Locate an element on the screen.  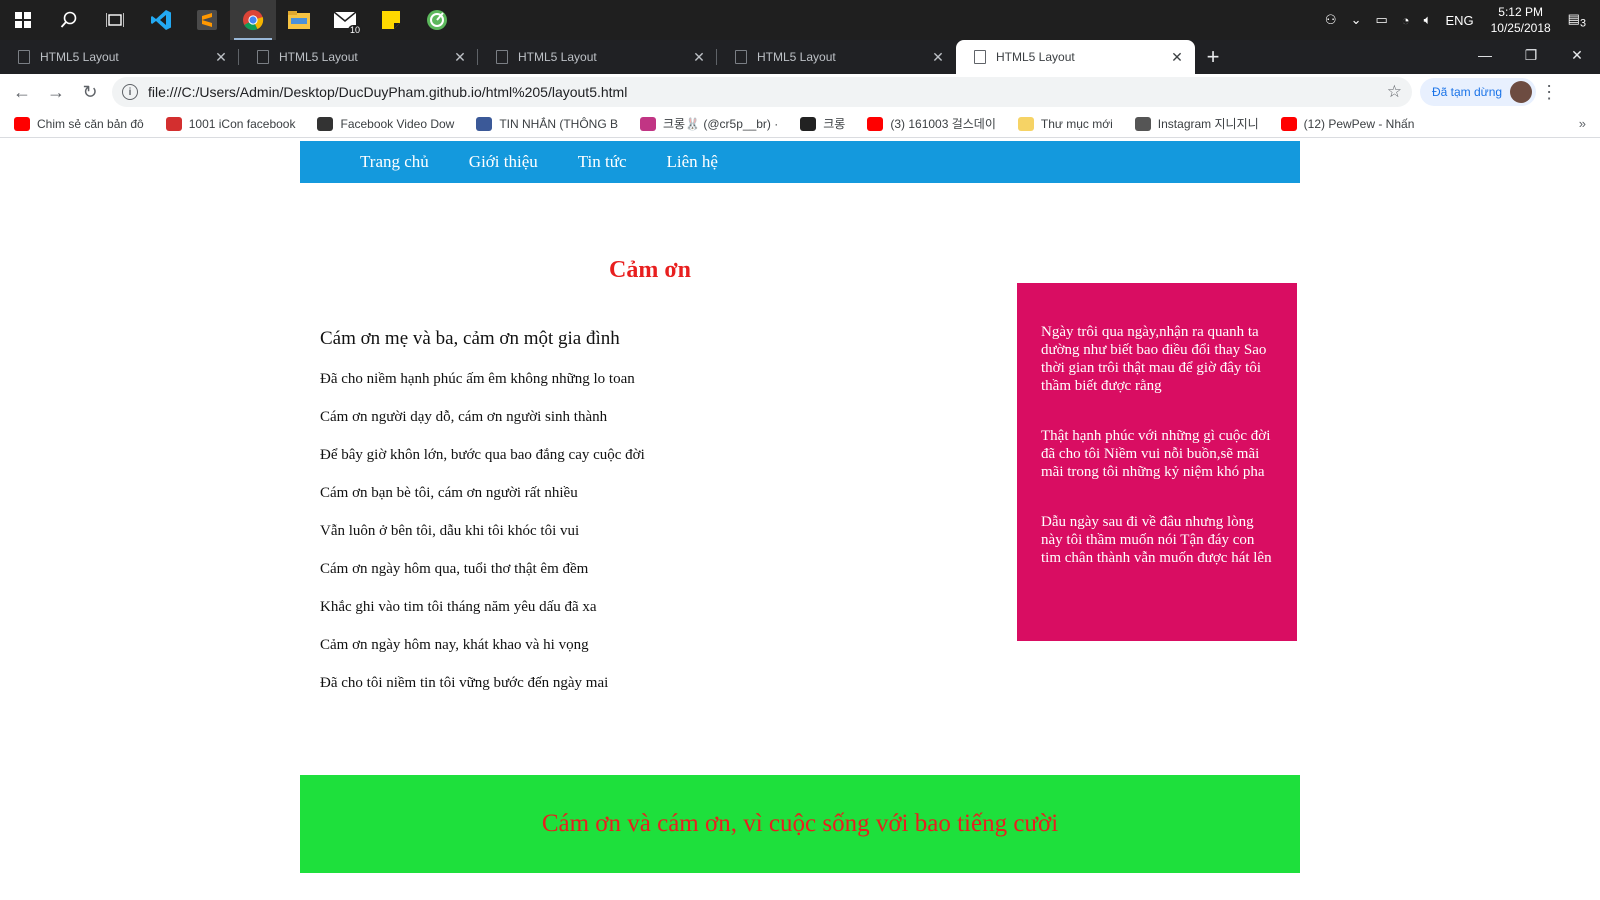
bookmark-label: Facebook Video Dow is located at coordinates (397, 123).